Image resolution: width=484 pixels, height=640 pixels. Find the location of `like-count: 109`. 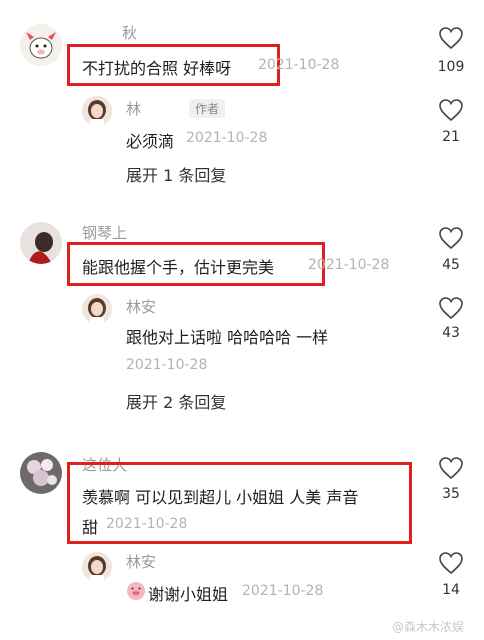

like-count: 109 is located at coordinates (451, 67).